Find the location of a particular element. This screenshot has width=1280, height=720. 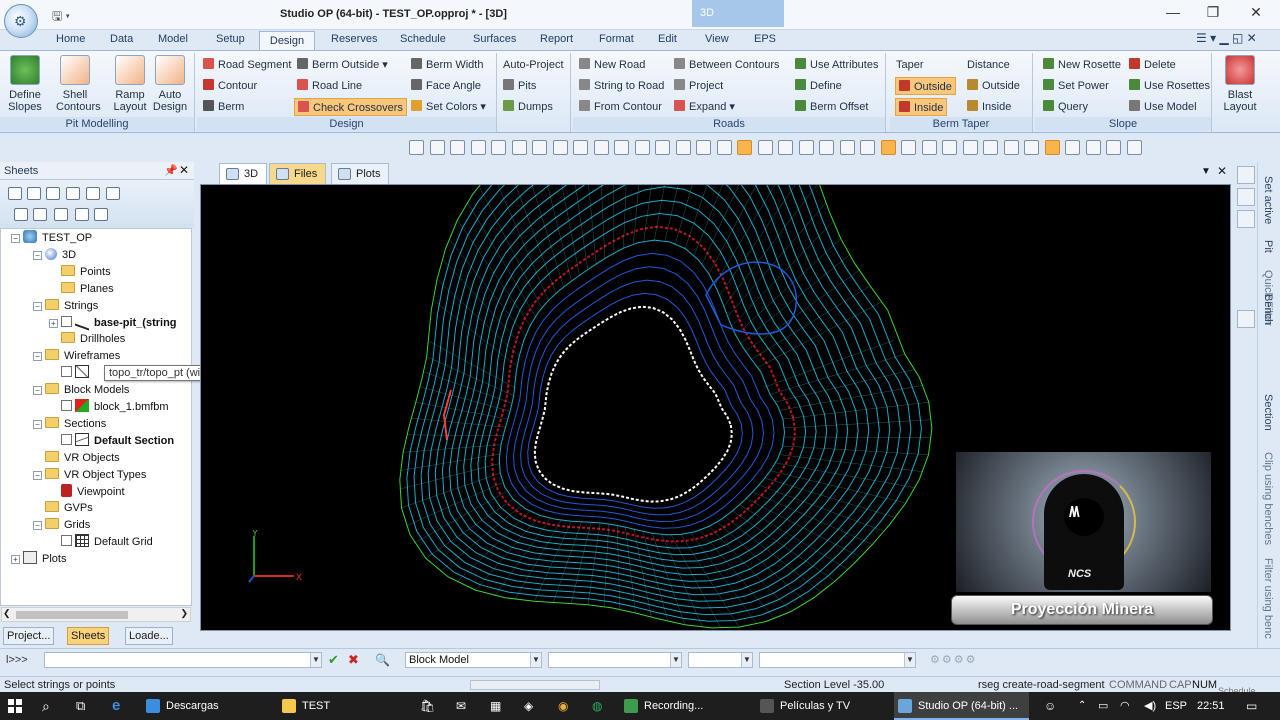

task-view-icon: ⧉ is located at coordinates (80, 706).